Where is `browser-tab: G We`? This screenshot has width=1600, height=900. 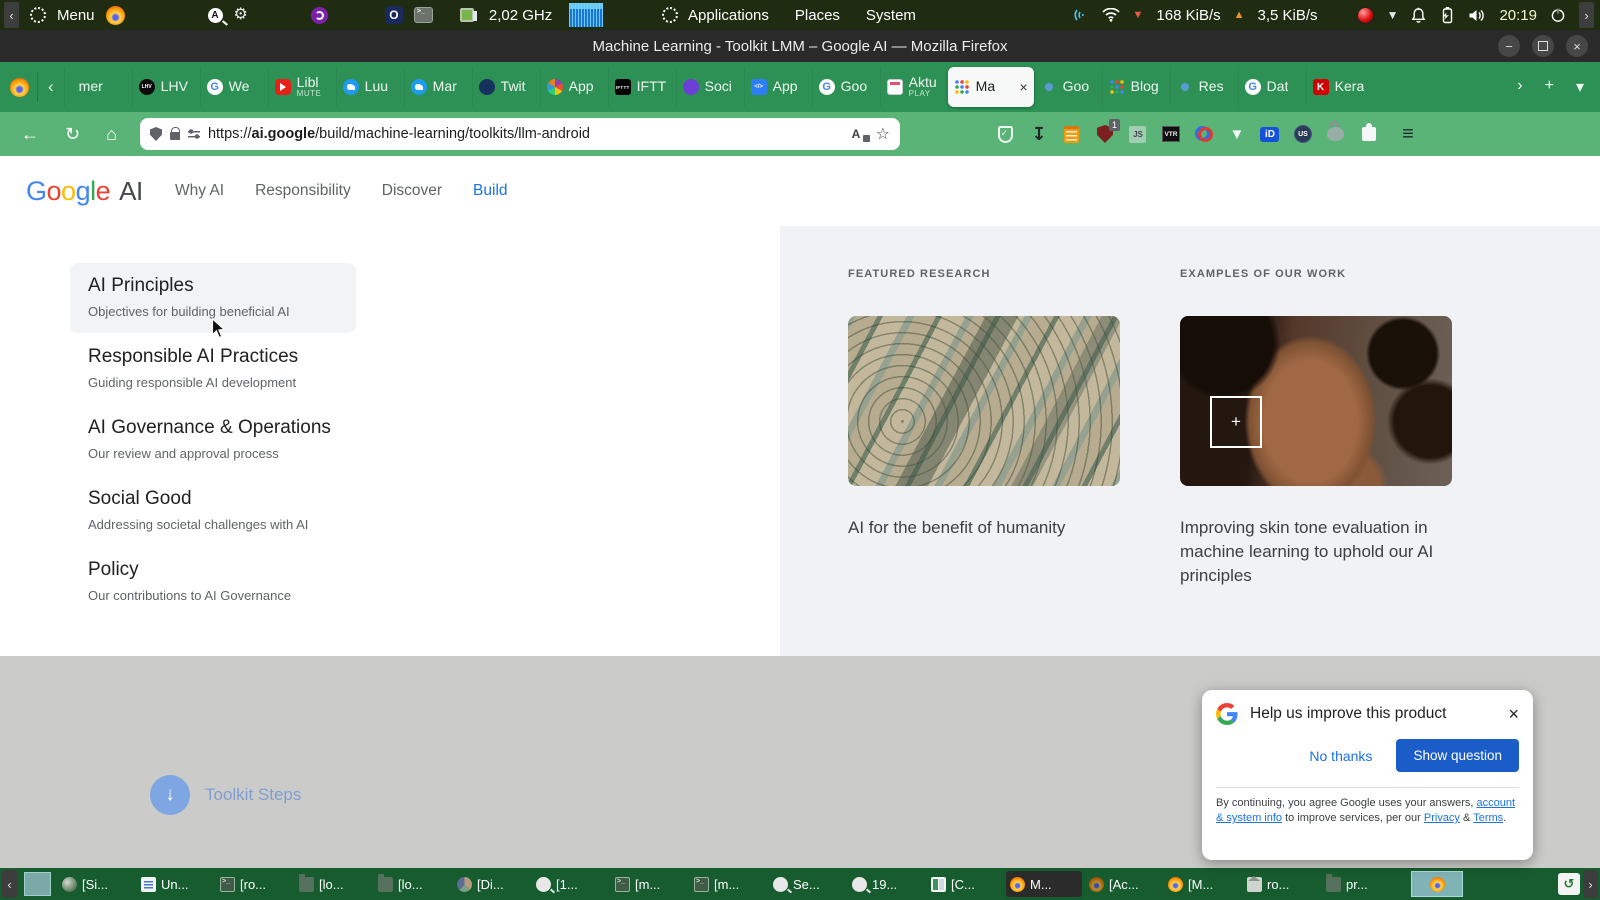 browser-tab: G We is located at coordinates (233, 87).